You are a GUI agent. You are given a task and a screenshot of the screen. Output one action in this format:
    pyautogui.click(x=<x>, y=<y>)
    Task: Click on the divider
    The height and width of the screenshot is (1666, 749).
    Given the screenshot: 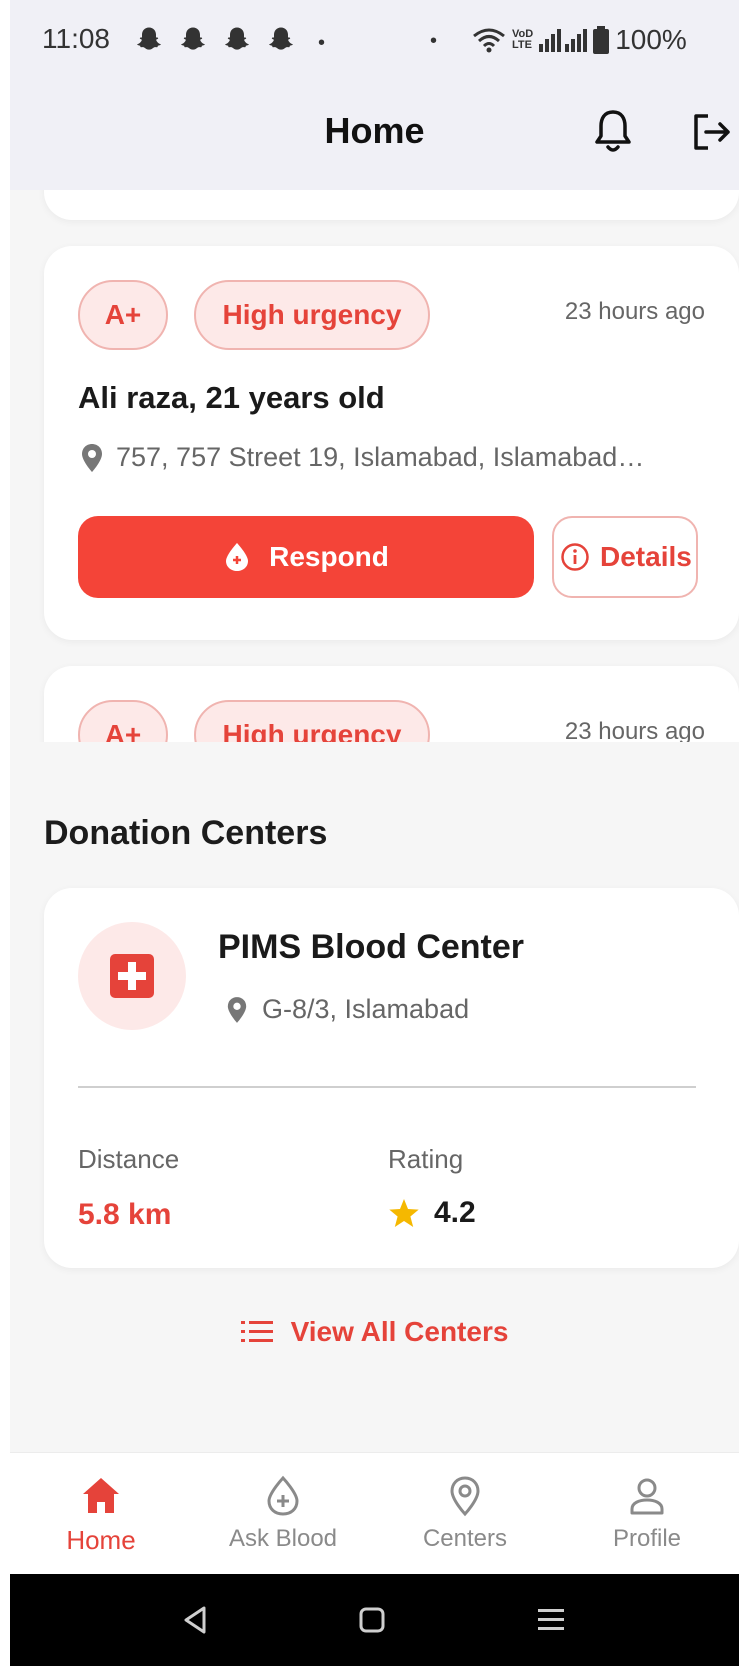 What is the action you would take?
    pyautogui.click(x=387, y=1087)
    